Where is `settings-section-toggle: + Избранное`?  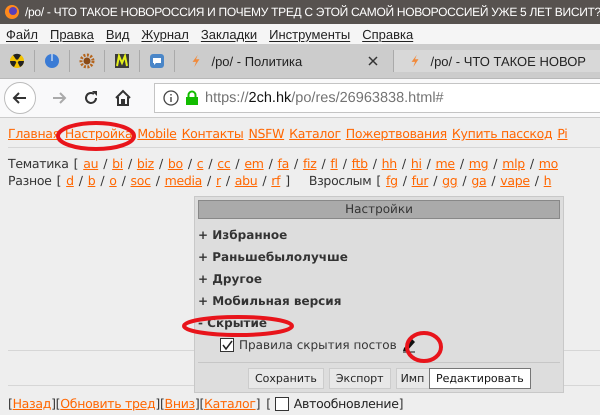
settings-section-toggle: + Избранное is located at coordinates (243, 235).